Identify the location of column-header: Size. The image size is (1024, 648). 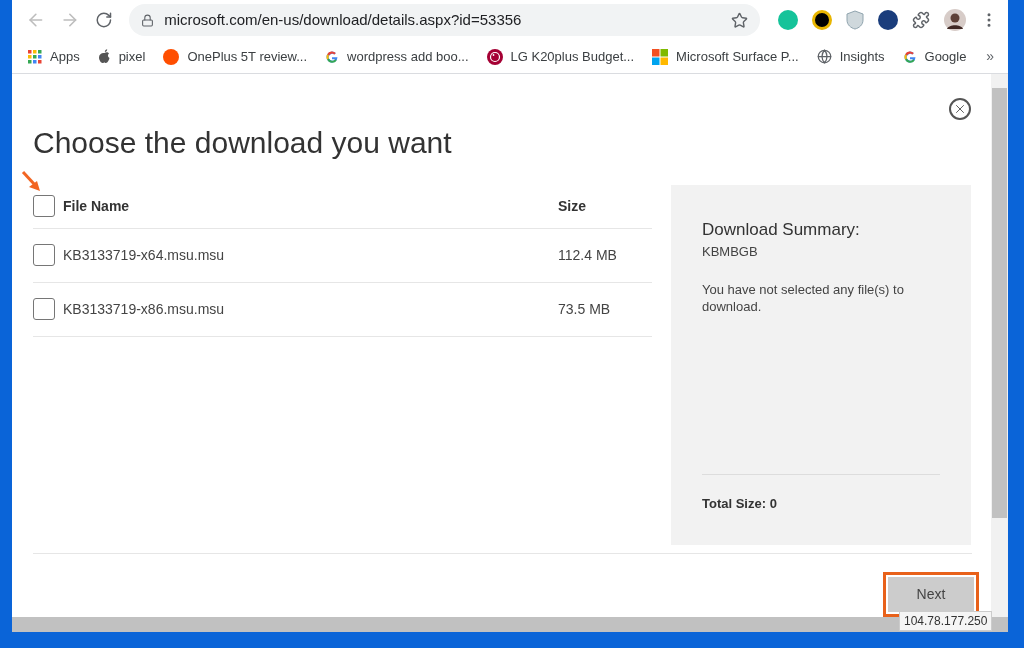
(572, 206).